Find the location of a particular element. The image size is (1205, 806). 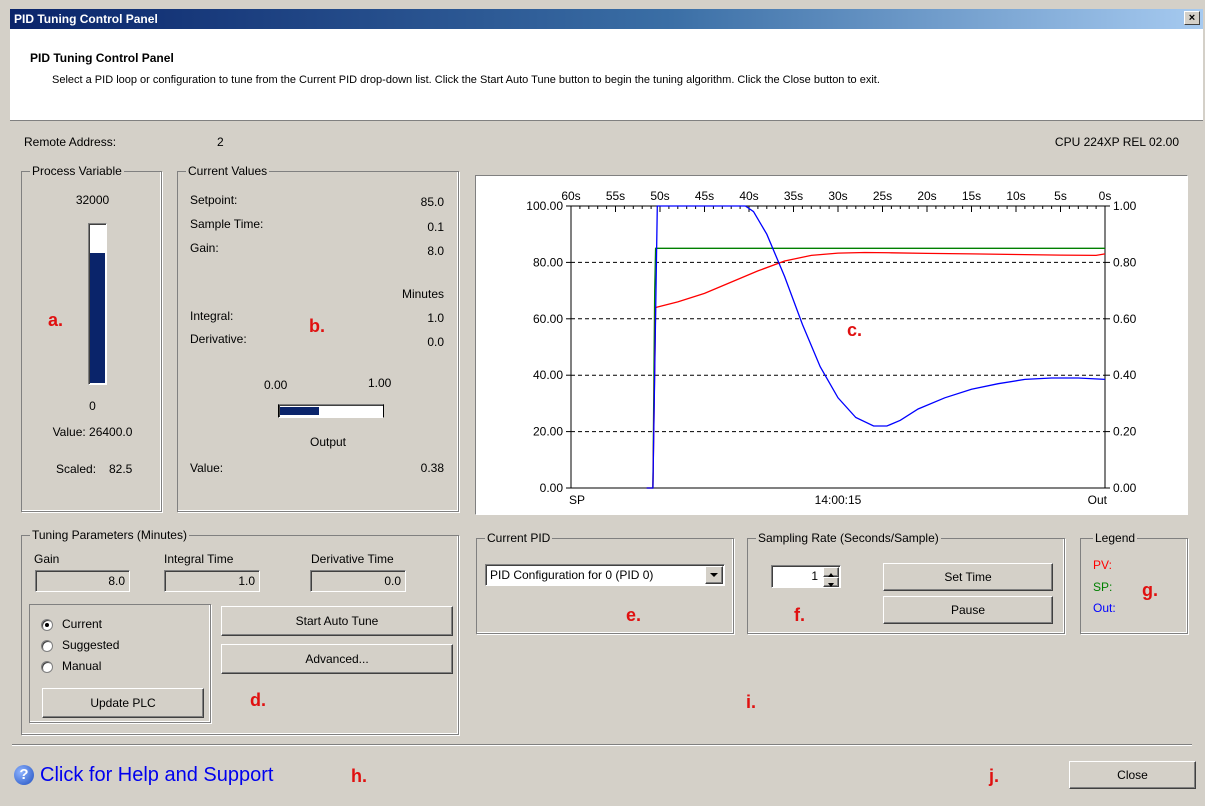

output-bar-fill is located at coordinates (299, 411).